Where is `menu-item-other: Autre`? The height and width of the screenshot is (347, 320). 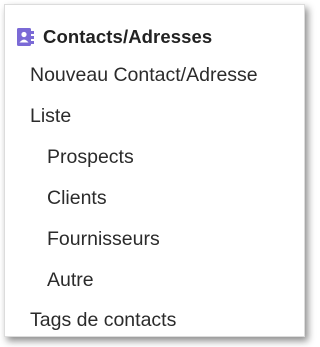 menu-item-other: Autre is located at coordinates (70, 280).